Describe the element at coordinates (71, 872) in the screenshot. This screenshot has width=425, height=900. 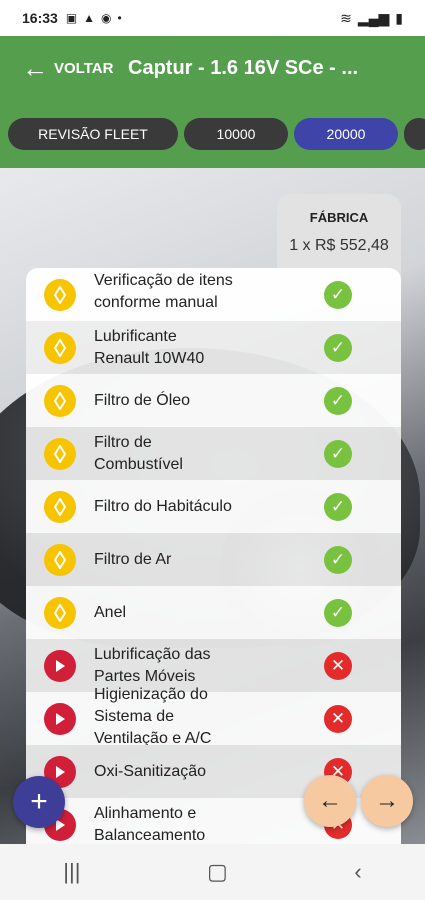
I see `recents-icon: |||` at that location.